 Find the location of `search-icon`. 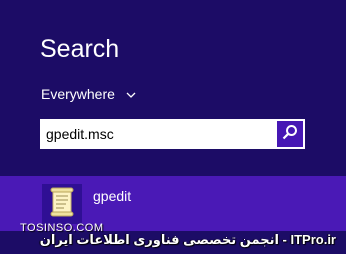

search-icon is located at coordinates (290, 134).